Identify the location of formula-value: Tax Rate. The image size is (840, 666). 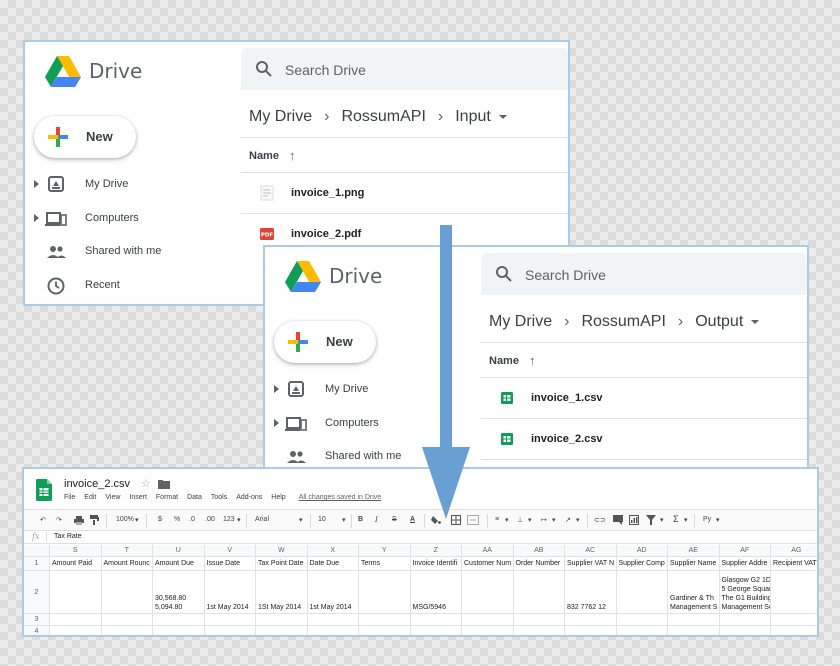
(68, 536).